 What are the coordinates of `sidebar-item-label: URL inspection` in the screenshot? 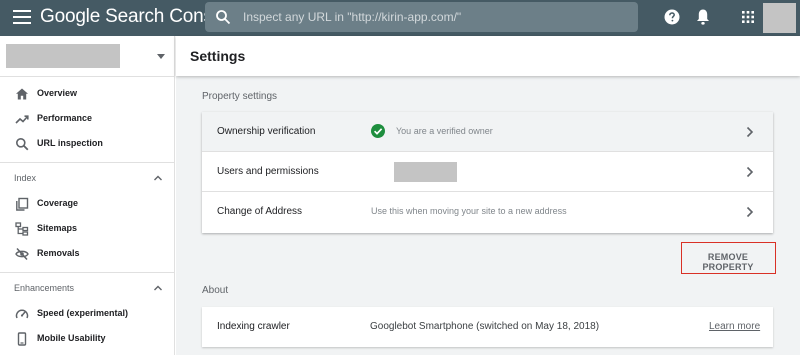 It's located at (70, 143).